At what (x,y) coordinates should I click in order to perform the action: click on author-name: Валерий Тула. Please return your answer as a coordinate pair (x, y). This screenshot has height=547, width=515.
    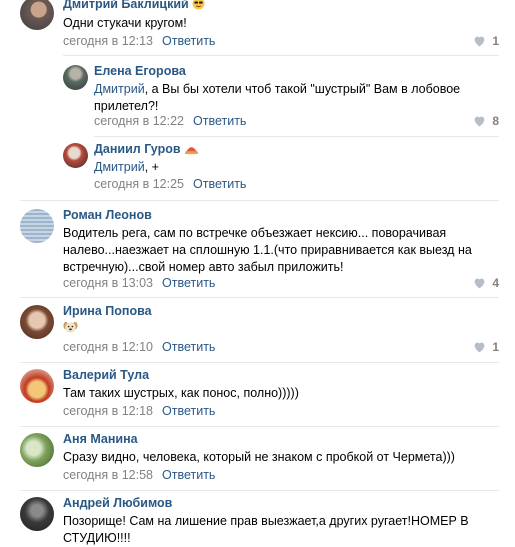
    Looking at the image, I should click on (106, 375).